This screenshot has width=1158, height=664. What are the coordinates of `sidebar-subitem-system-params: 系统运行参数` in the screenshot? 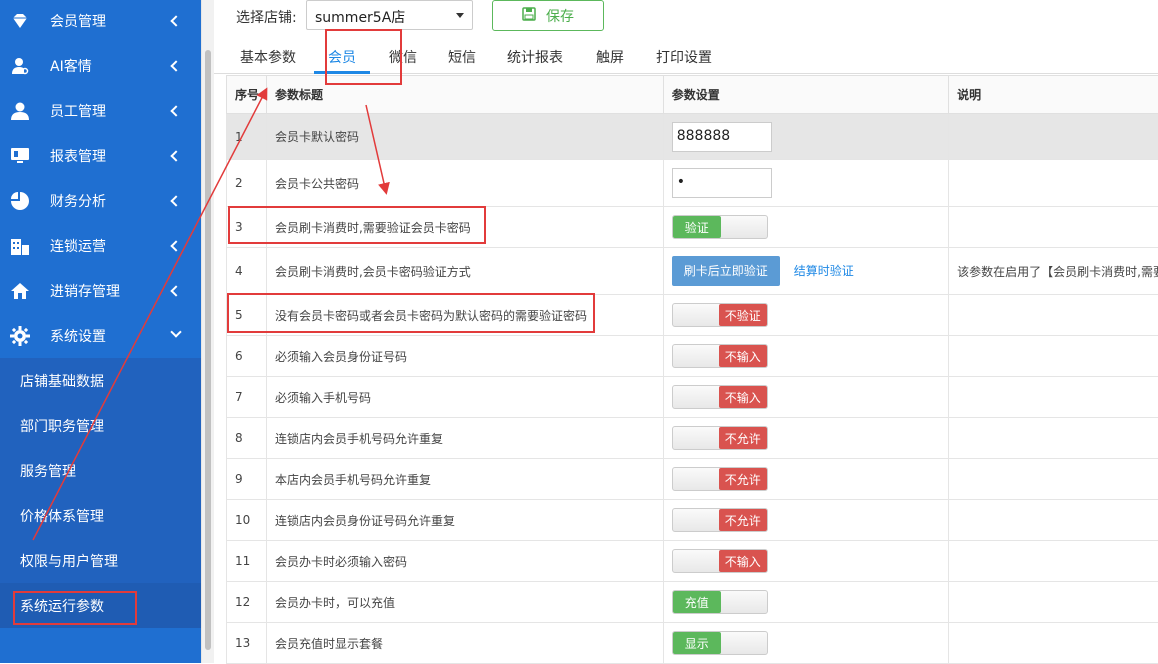 It's located at (100, 605).